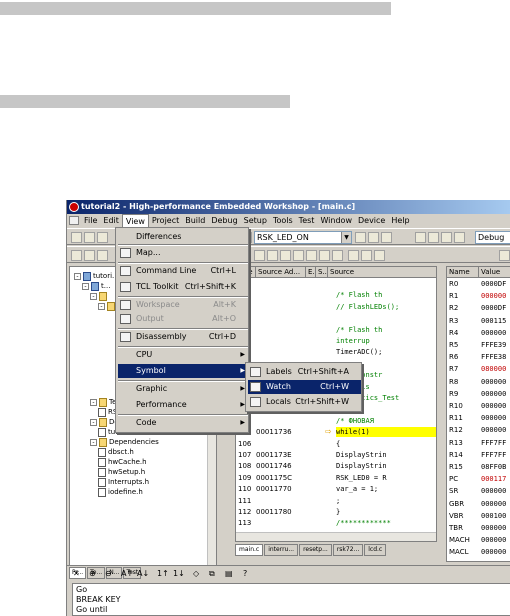 The height and width of the screenshot is (616, 510). Describe the element at coordinates (224, 220) in the screenshot. I see `menu-debug: Debug` at that location.